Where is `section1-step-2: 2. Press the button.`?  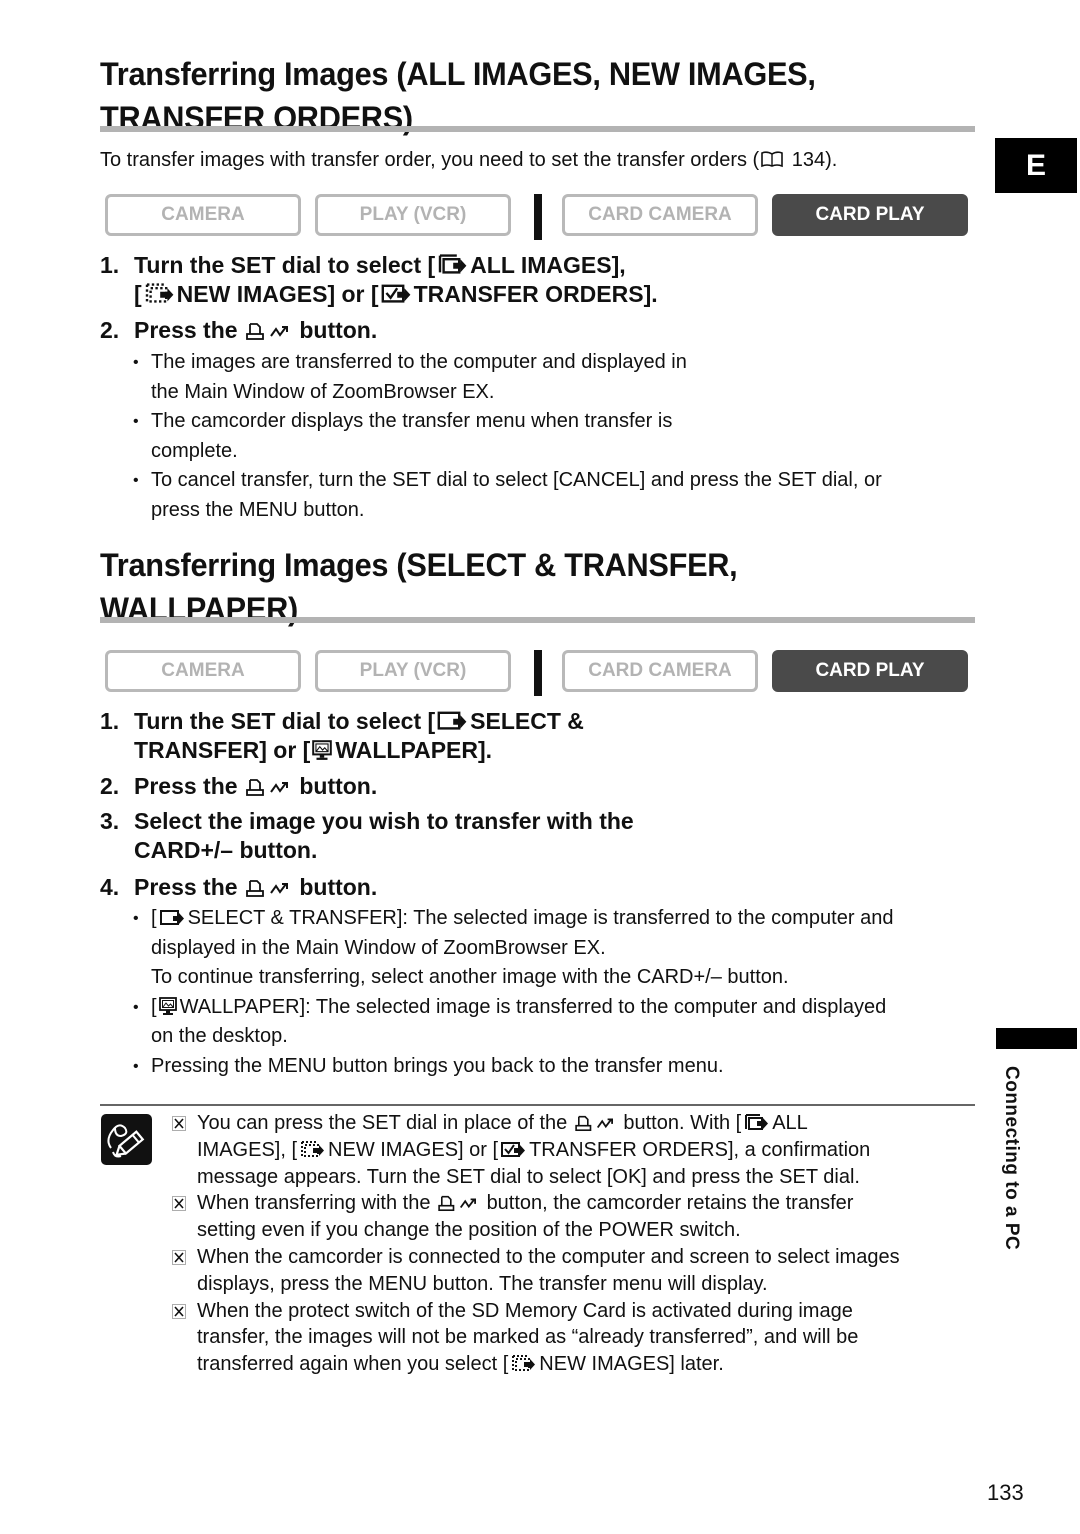
section1-step-2: 2. Press the button. is located at coordinates (238, 330).